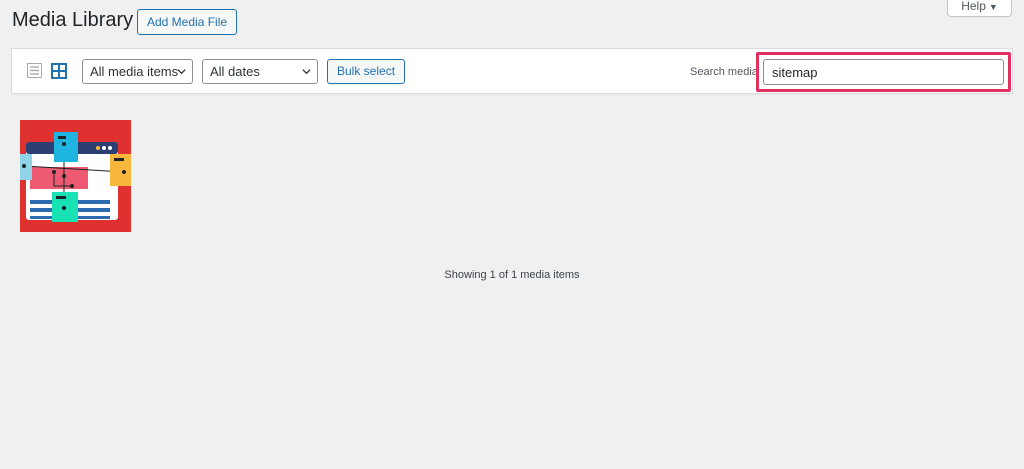 This screenshot has height=469, width=1024. What do you see at coordinates (235, 71) in the screenshot?
I see `date-filter-value: All dates` at bounding box center [235, 71].